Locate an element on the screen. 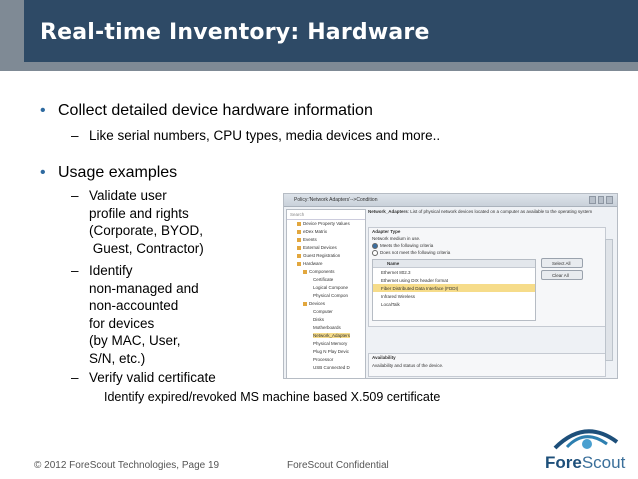 The width and height of the screenshot is (638, 479). tree-node-selected: Network_Adapters is located at coordinates (332, 335).